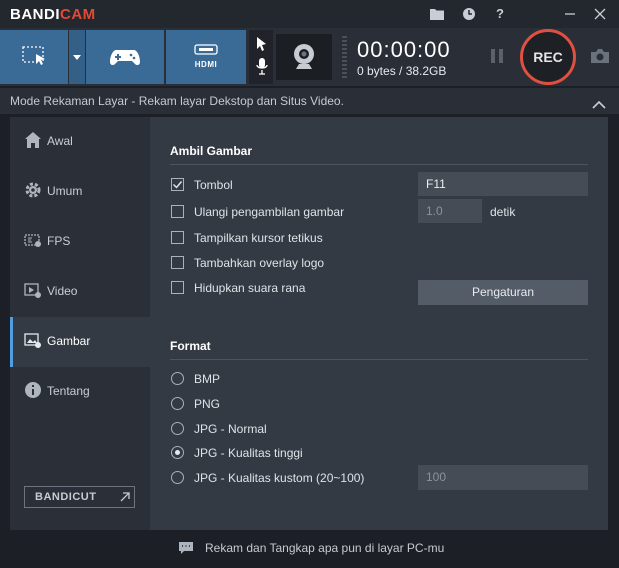  I want to click on bandicut-button: BANDICUT, so click(79, 497).